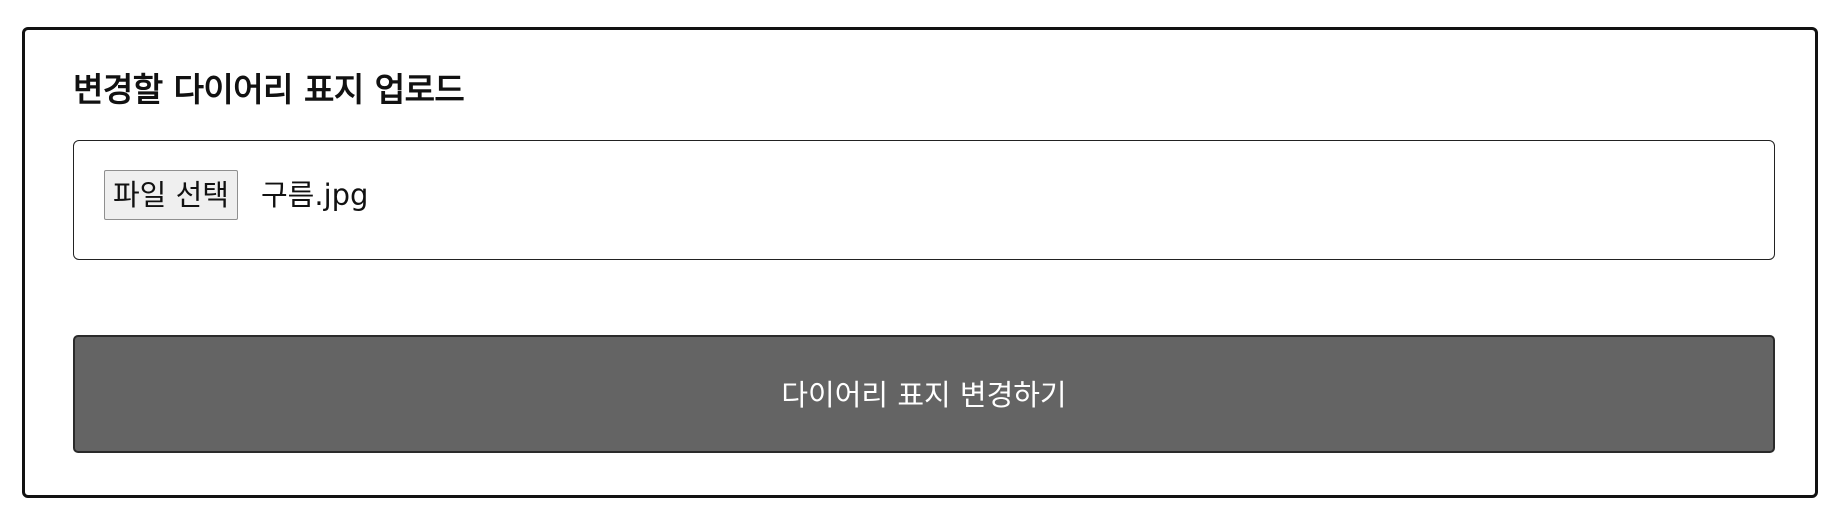 This screenshot has height=531, width=1843. I want to click on selected-file-name: 구름.jpg, so click(315, 195).